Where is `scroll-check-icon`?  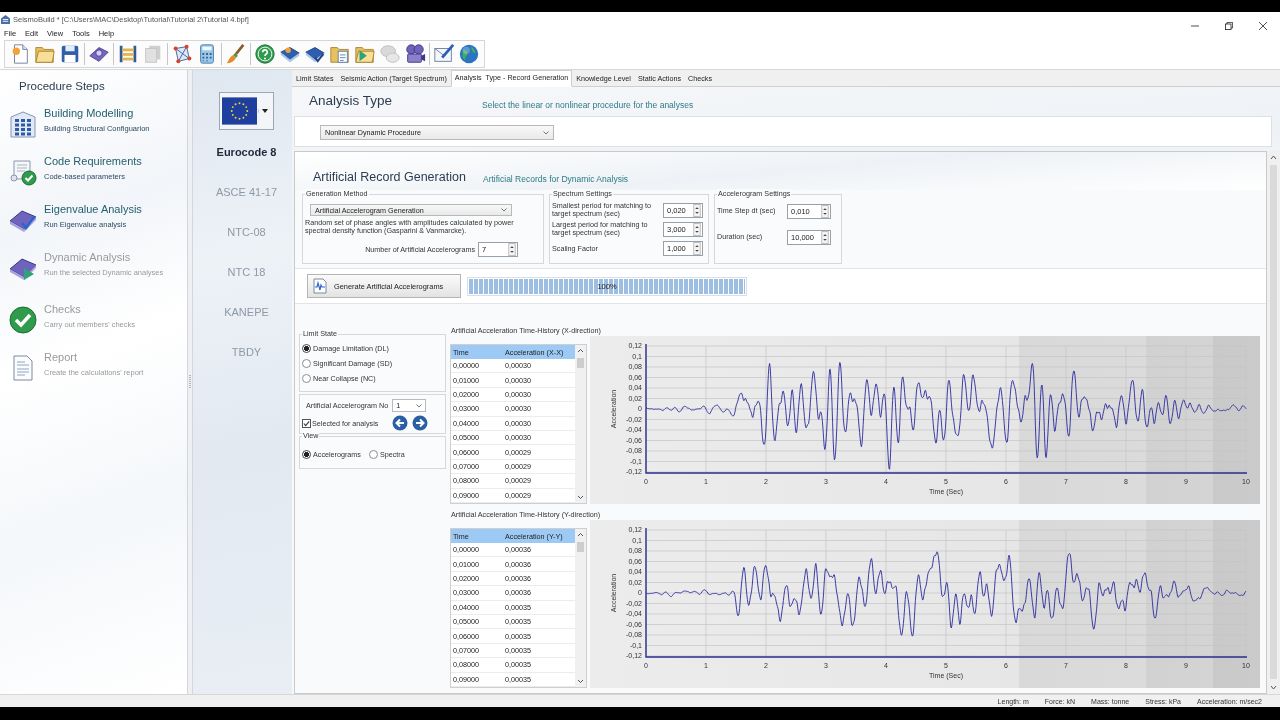 scroll-check-icon is located at coordinates (23, 172).